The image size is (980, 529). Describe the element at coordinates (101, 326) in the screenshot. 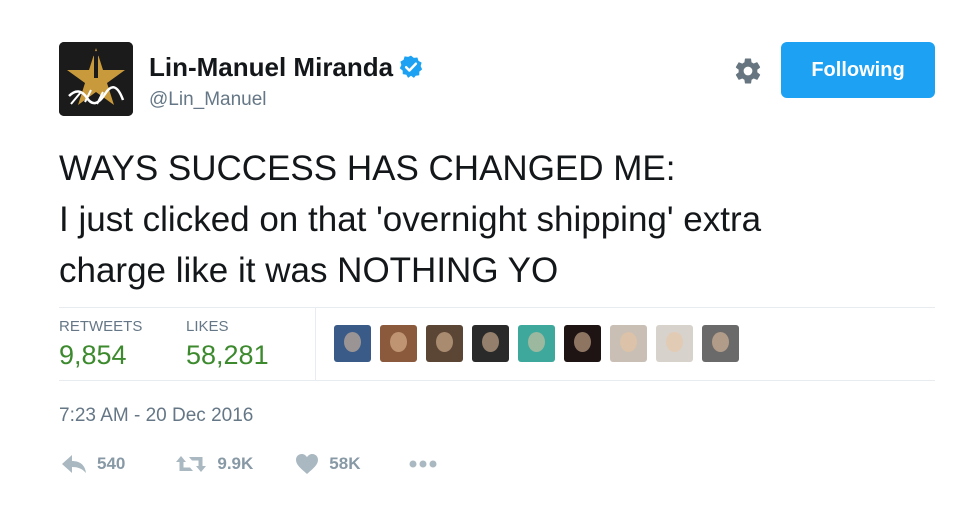

I see `retweets-label: RETWEETS` at that location.